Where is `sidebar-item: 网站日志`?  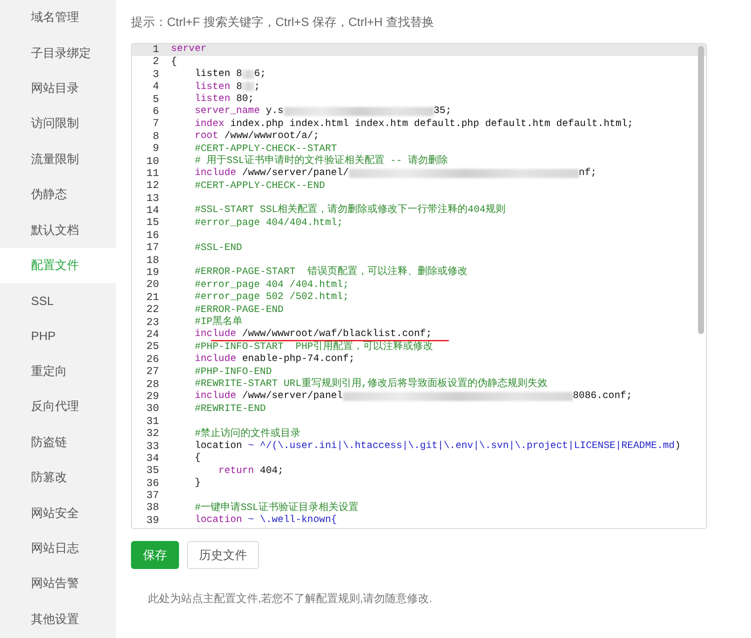
sidebar-item: 网站日志 is located at coordinates (58, 548).